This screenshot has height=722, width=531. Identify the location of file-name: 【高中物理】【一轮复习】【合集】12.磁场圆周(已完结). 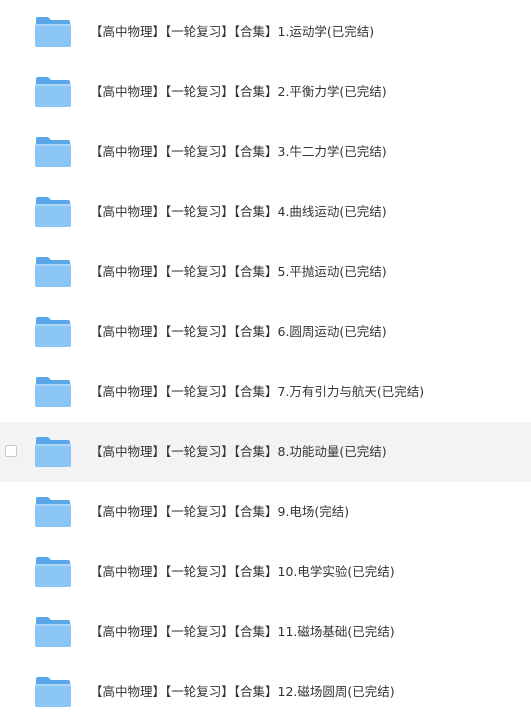
(242, 692).